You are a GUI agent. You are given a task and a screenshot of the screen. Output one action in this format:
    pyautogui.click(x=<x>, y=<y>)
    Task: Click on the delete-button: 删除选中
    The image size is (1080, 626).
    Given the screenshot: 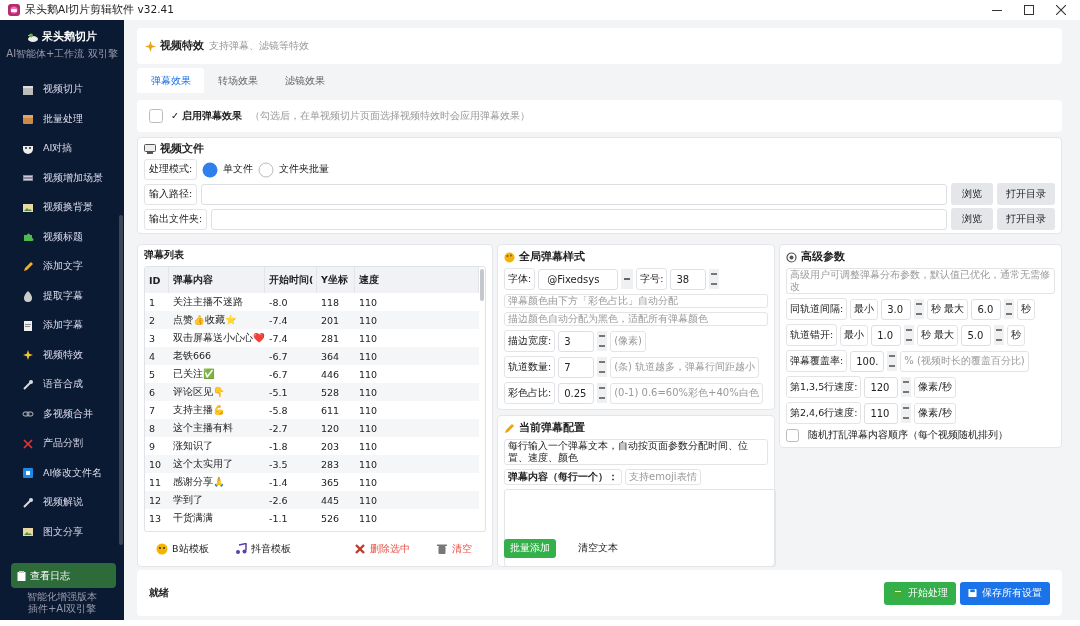 What is the action you would take?
    pyautogui.click(x=382, y=549)
    